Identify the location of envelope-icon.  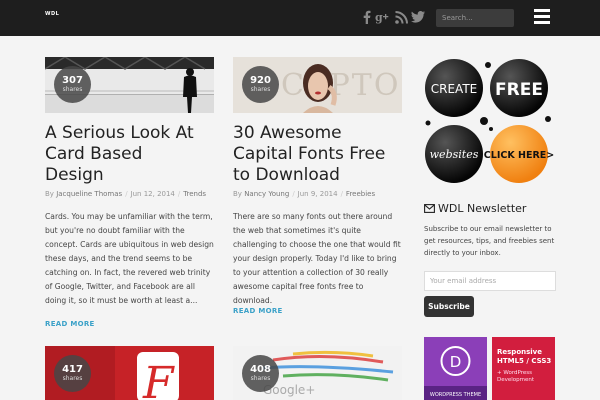
(429, 209).